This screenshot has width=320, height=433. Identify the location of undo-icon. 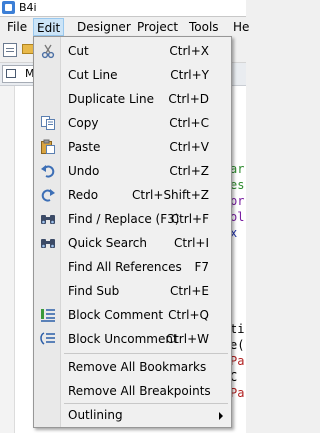
(48, 171).